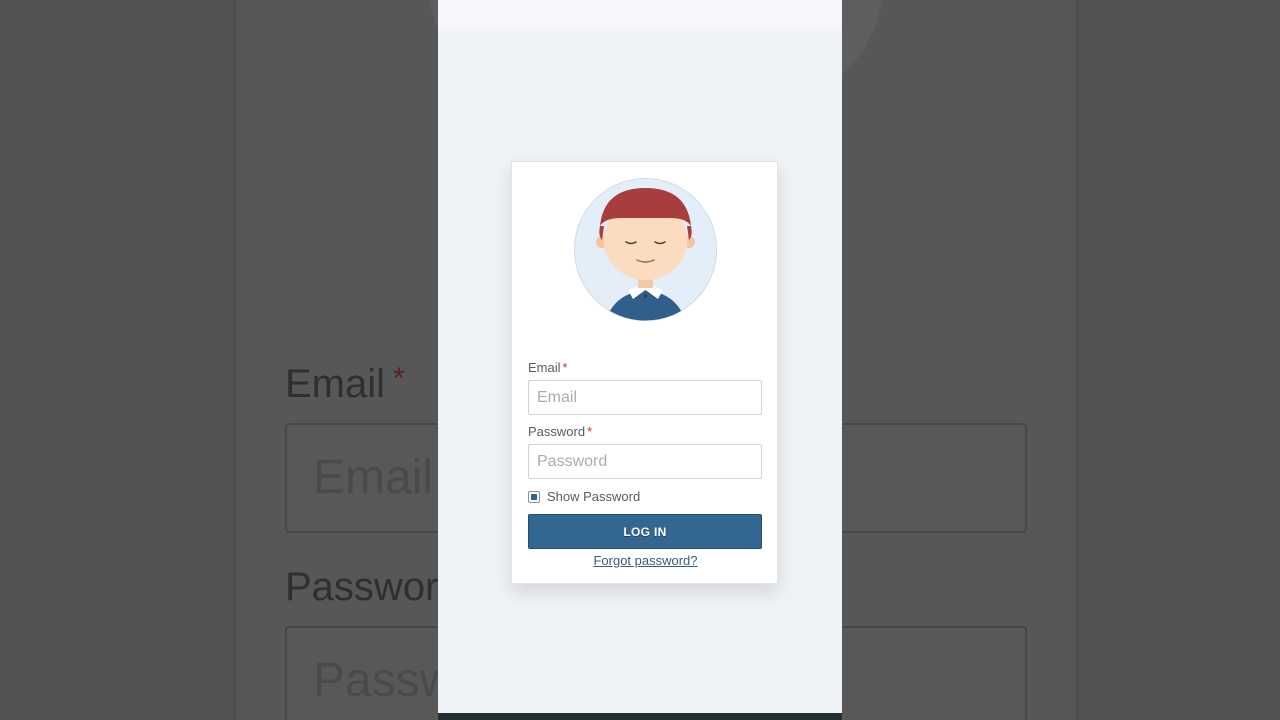 This screenshot has width=1280, height=720. I want to click on password-label: Password *, so click(560, 431).